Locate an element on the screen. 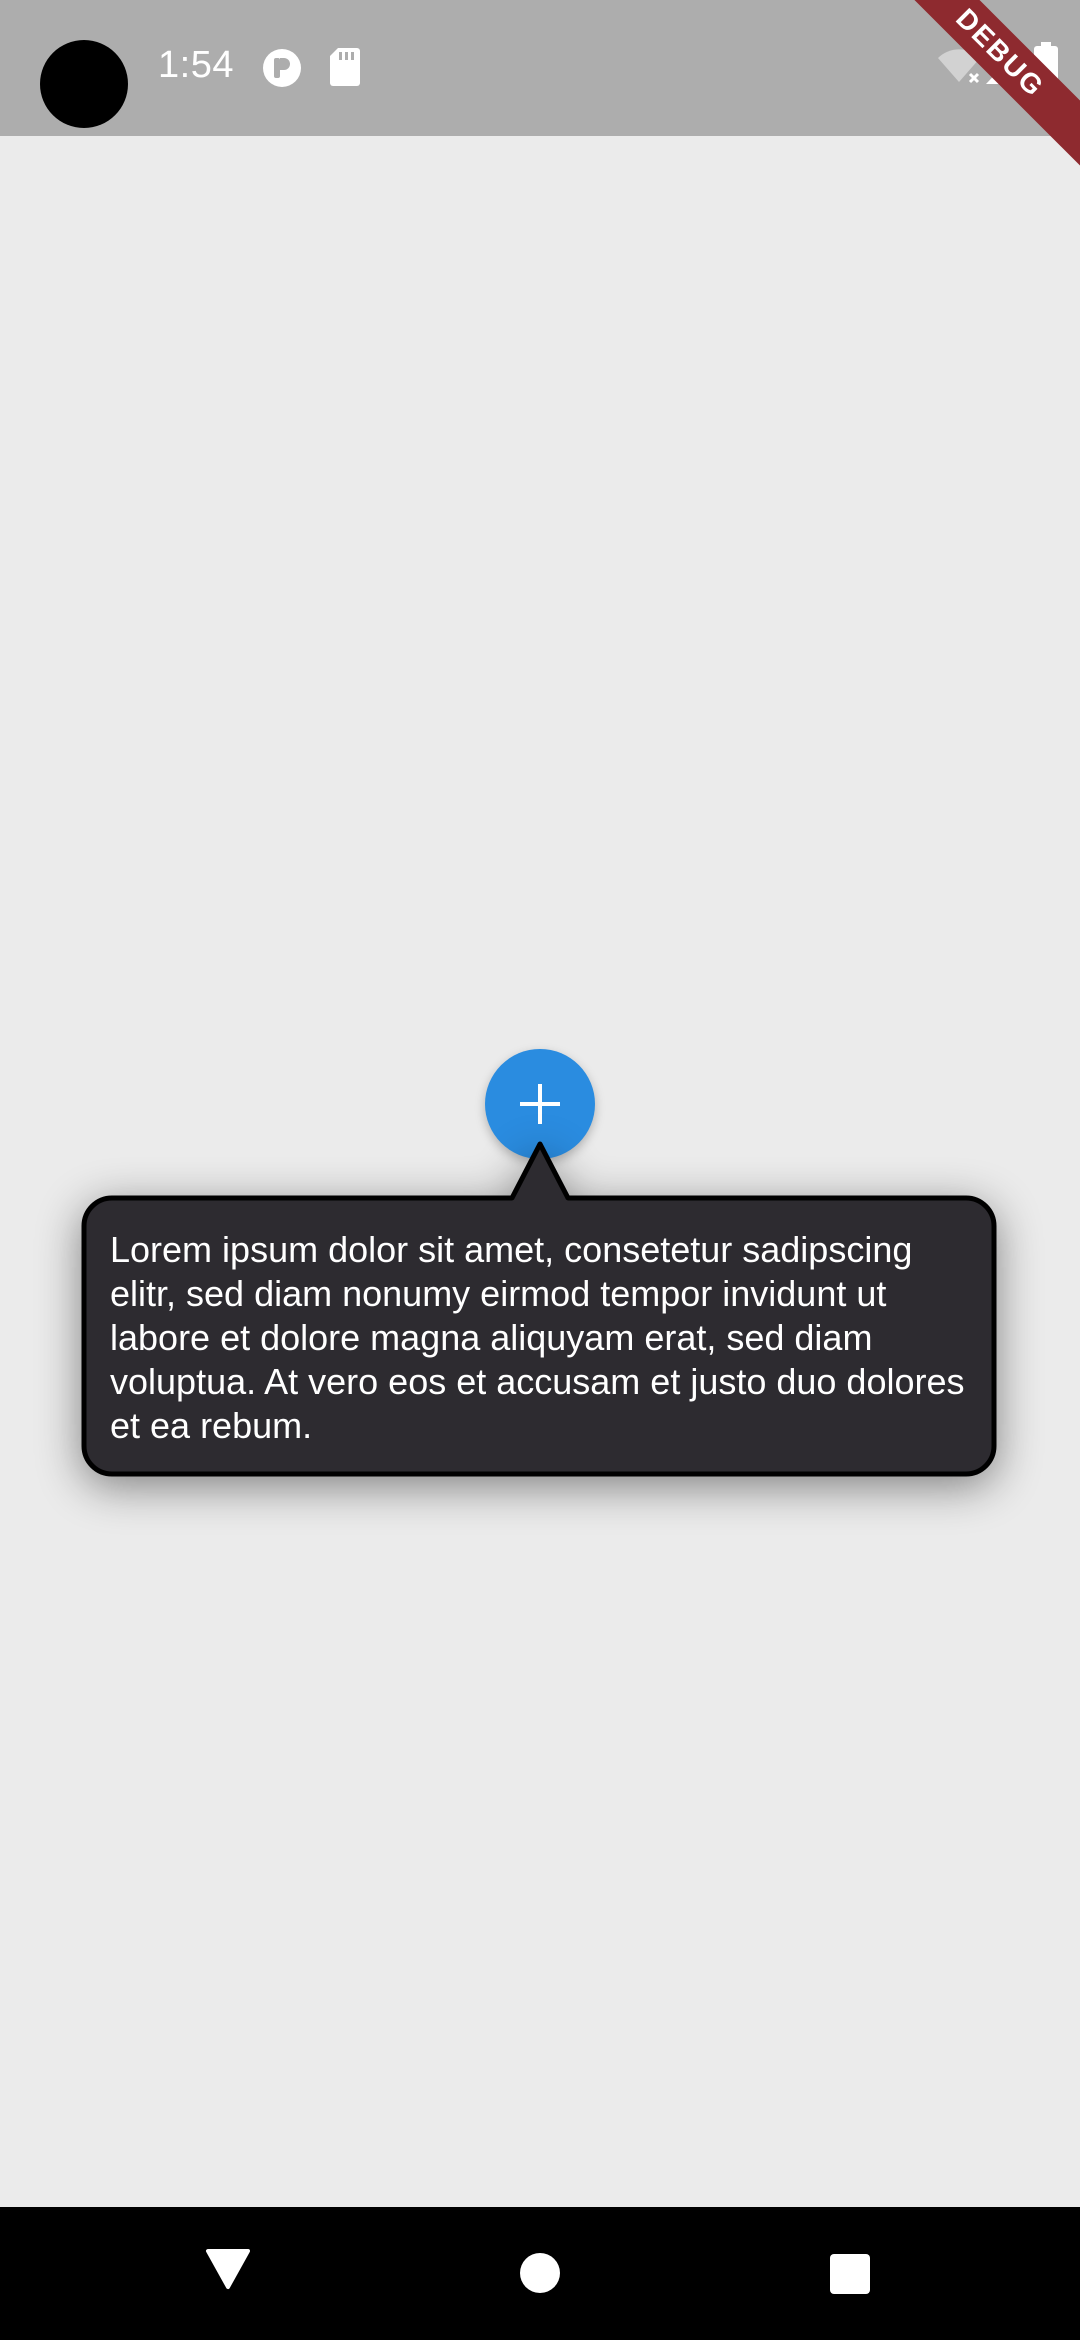 The image size is (1080, 2340). navigation-bar is located at coordinates (540, 2273).